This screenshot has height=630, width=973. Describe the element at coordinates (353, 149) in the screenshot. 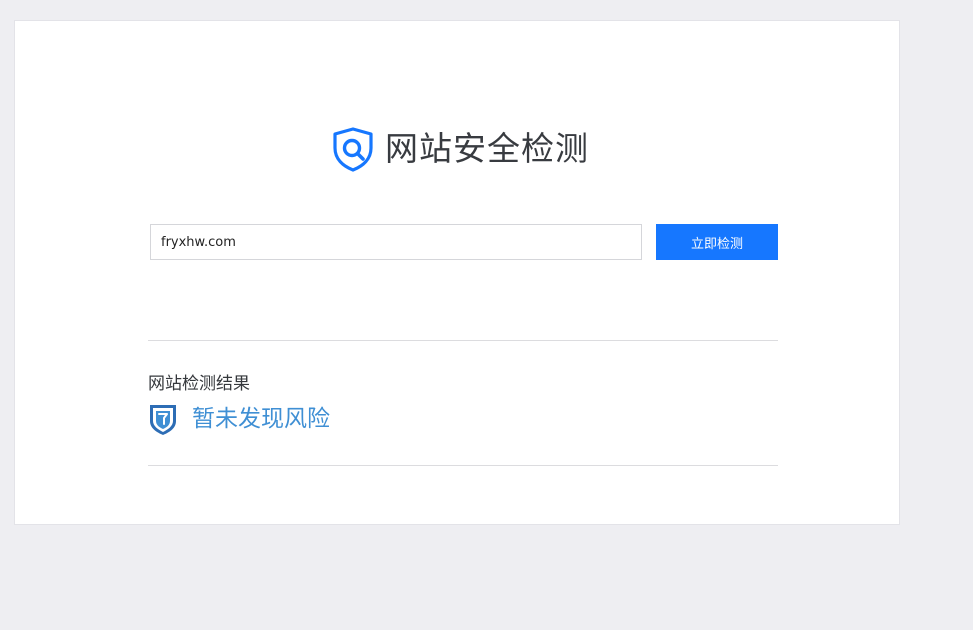

I see `shield-search-icon` at that location.